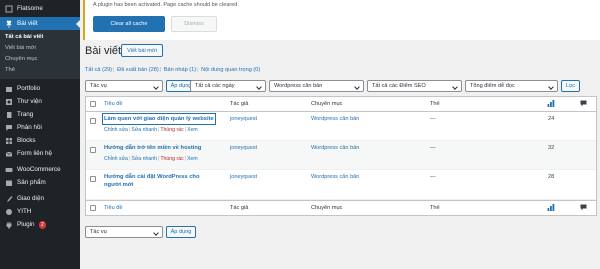 This screenshot has height=269, width=600. I want to click on submenu-add-new: Viết bài mới, so click(40, 48).